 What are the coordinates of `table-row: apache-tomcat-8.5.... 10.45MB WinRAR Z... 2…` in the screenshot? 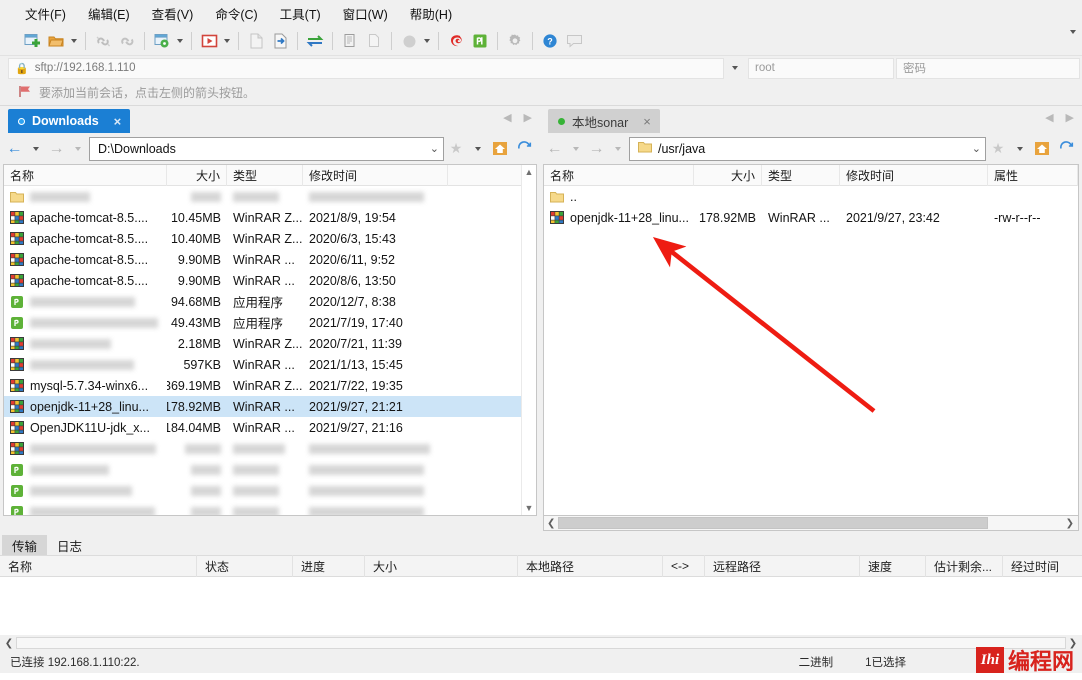 It's located at (270, 217).